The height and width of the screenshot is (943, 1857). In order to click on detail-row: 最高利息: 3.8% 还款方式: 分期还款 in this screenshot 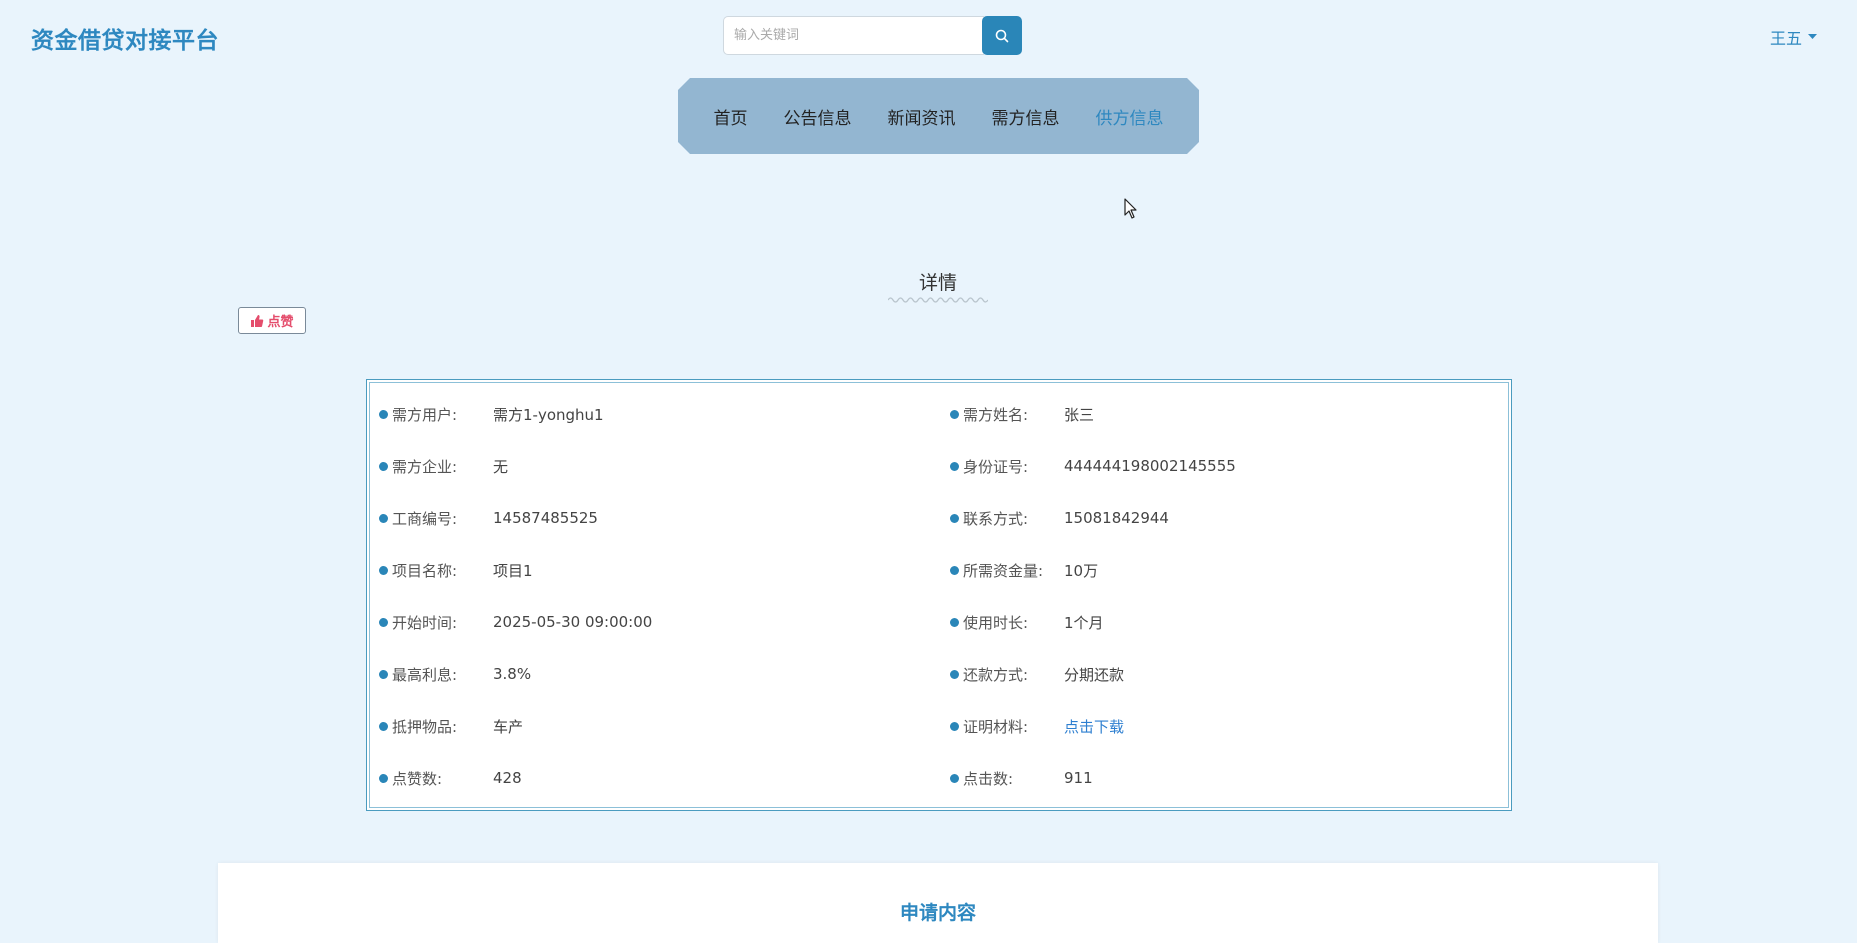, I will do `click(939, 674)`.